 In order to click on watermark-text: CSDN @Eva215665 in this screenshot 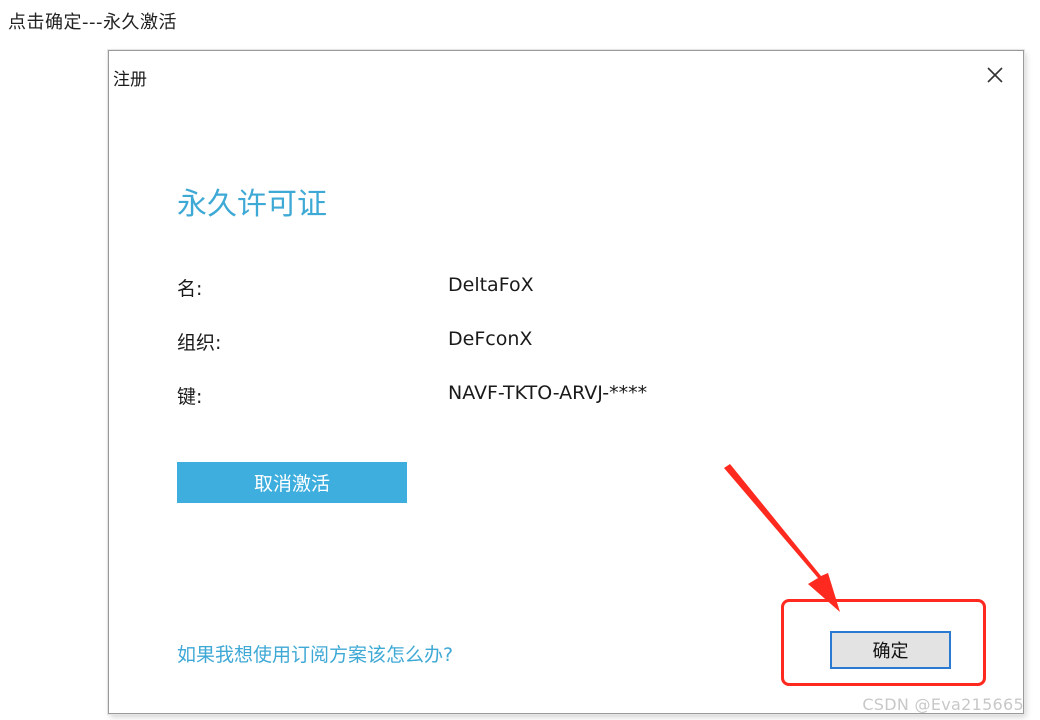, I will do `click(943, 704)`.